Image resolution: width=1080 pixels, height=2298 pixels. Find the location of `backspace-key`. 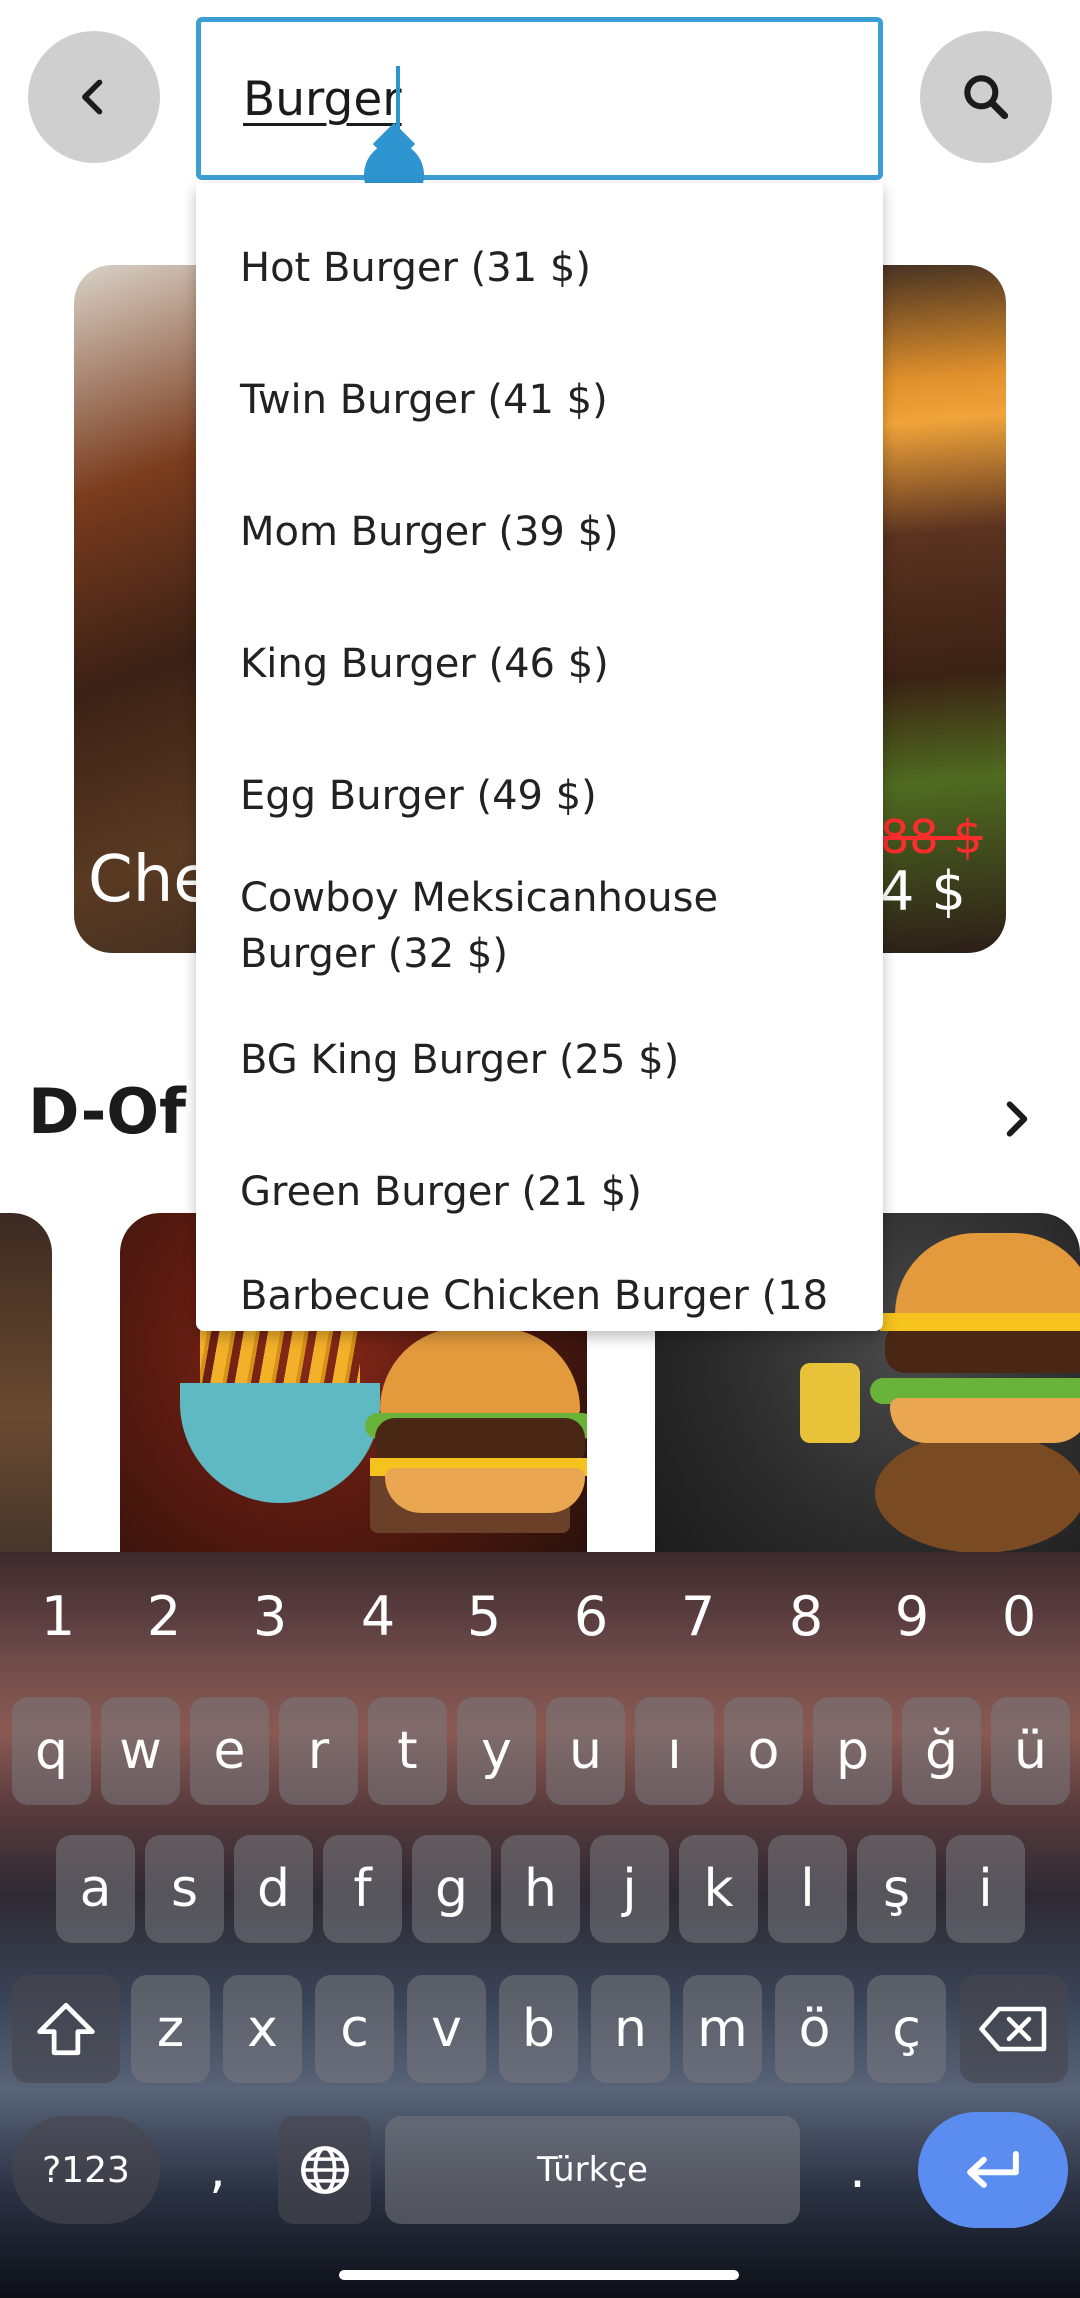

backspace-key is located at coordinates (1014, 2029).